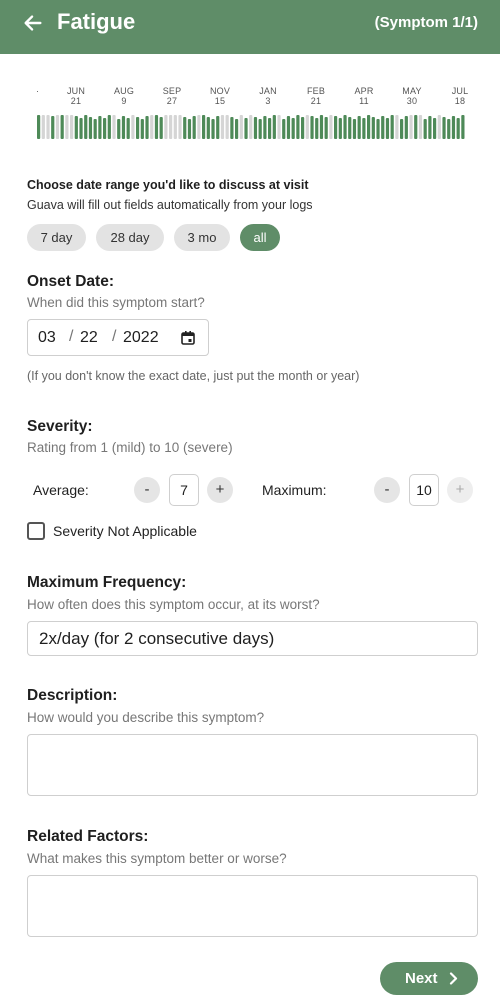  Describe the element at coordinates (47, 338) in the screenshot. I see `onset-month: 03` at that location.